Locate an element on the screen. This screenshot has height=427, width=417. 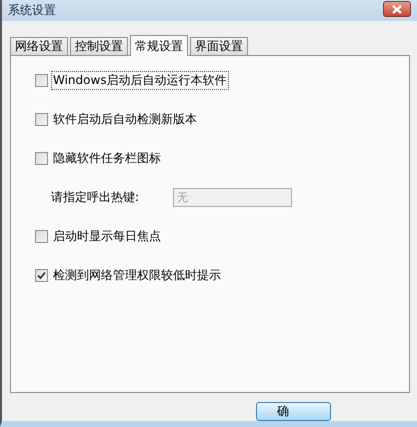
tab: 控制设置 is located at coordinates (99, 46).